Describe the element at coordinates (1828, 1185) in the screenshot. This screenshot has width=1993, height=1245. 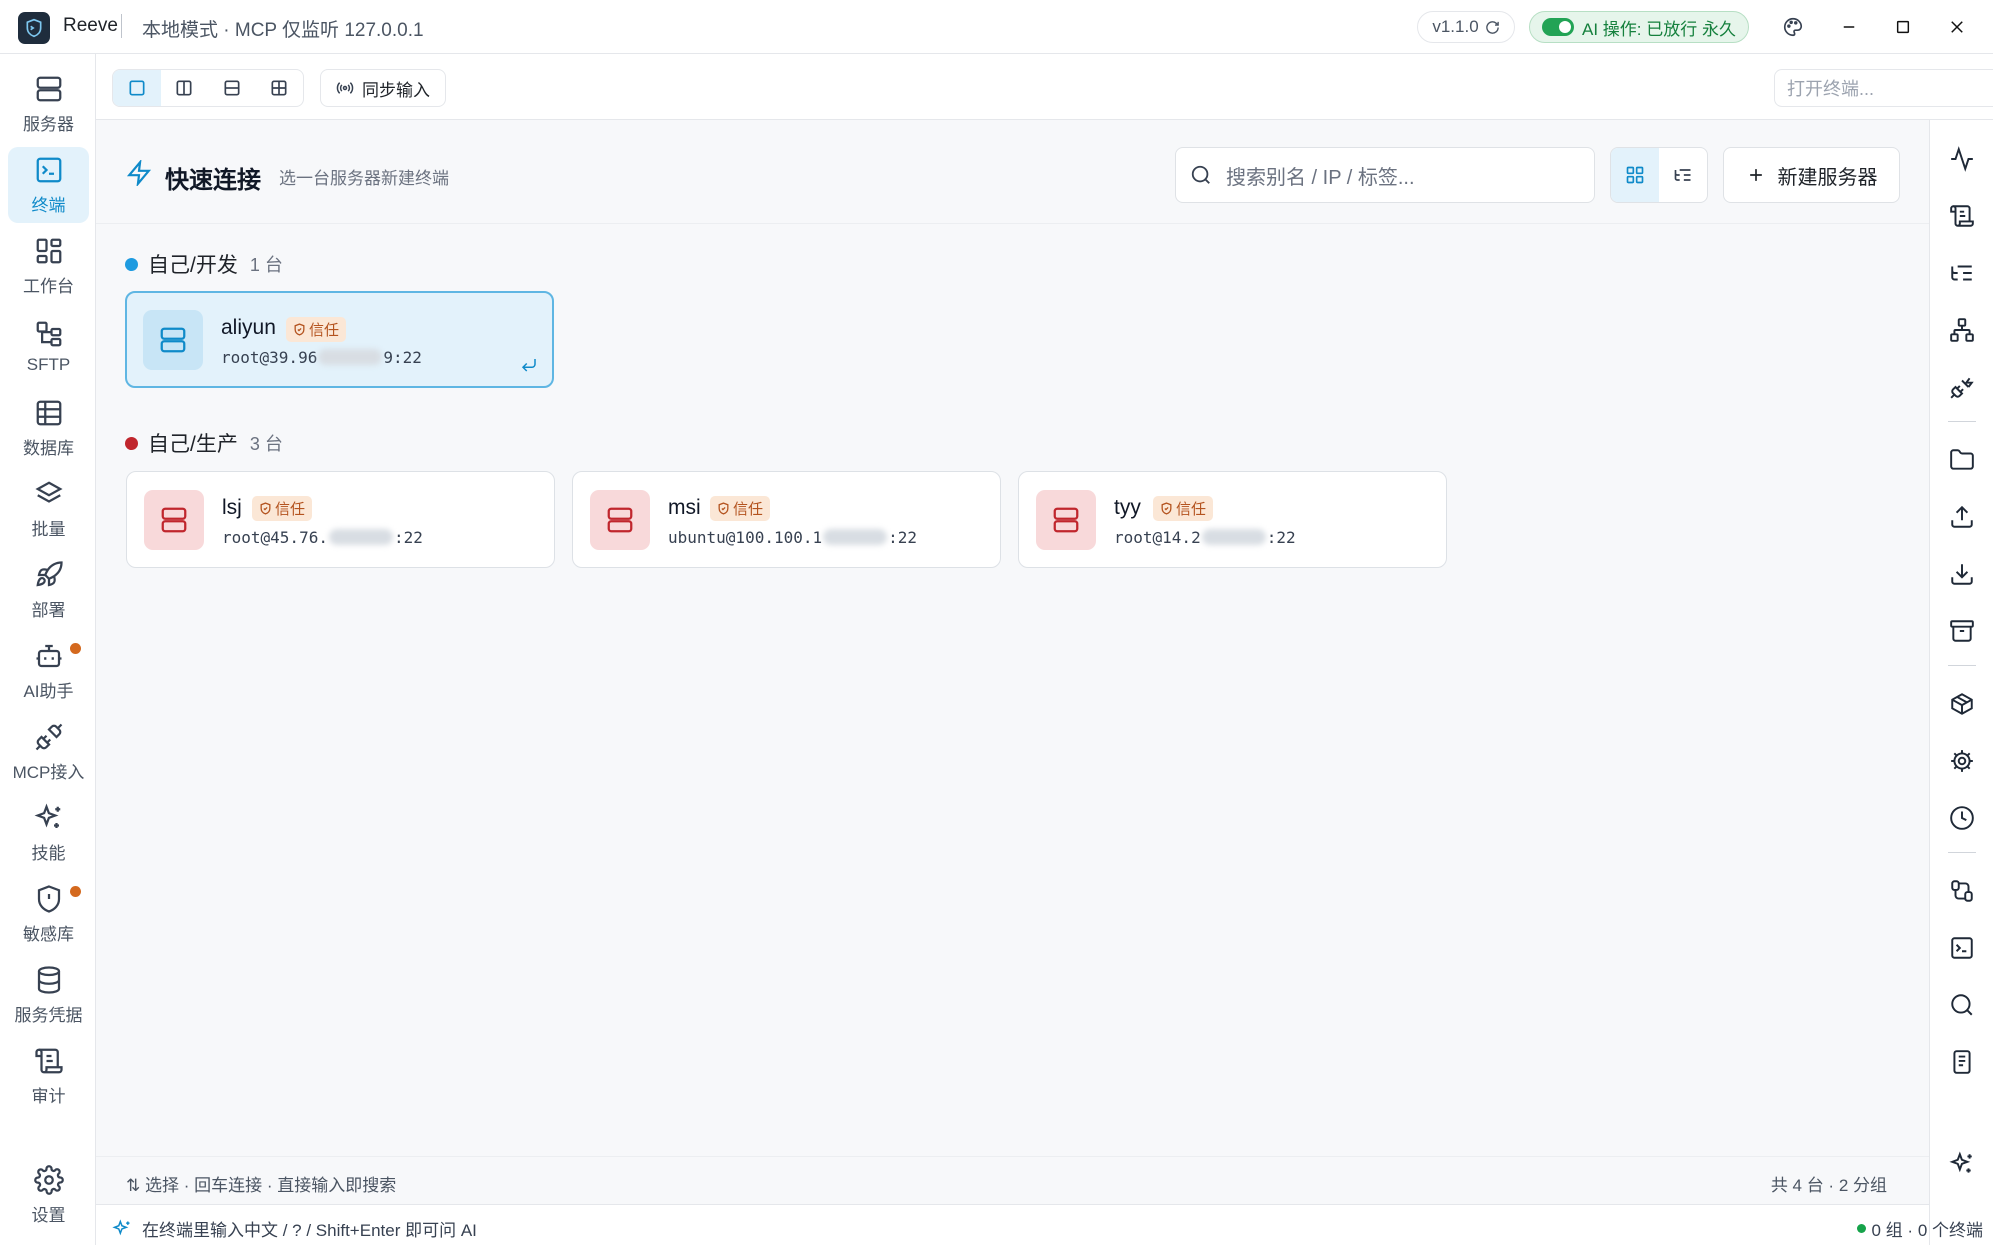
I see `server-count-summary: 共 4 台 · 2 分组` at that location.